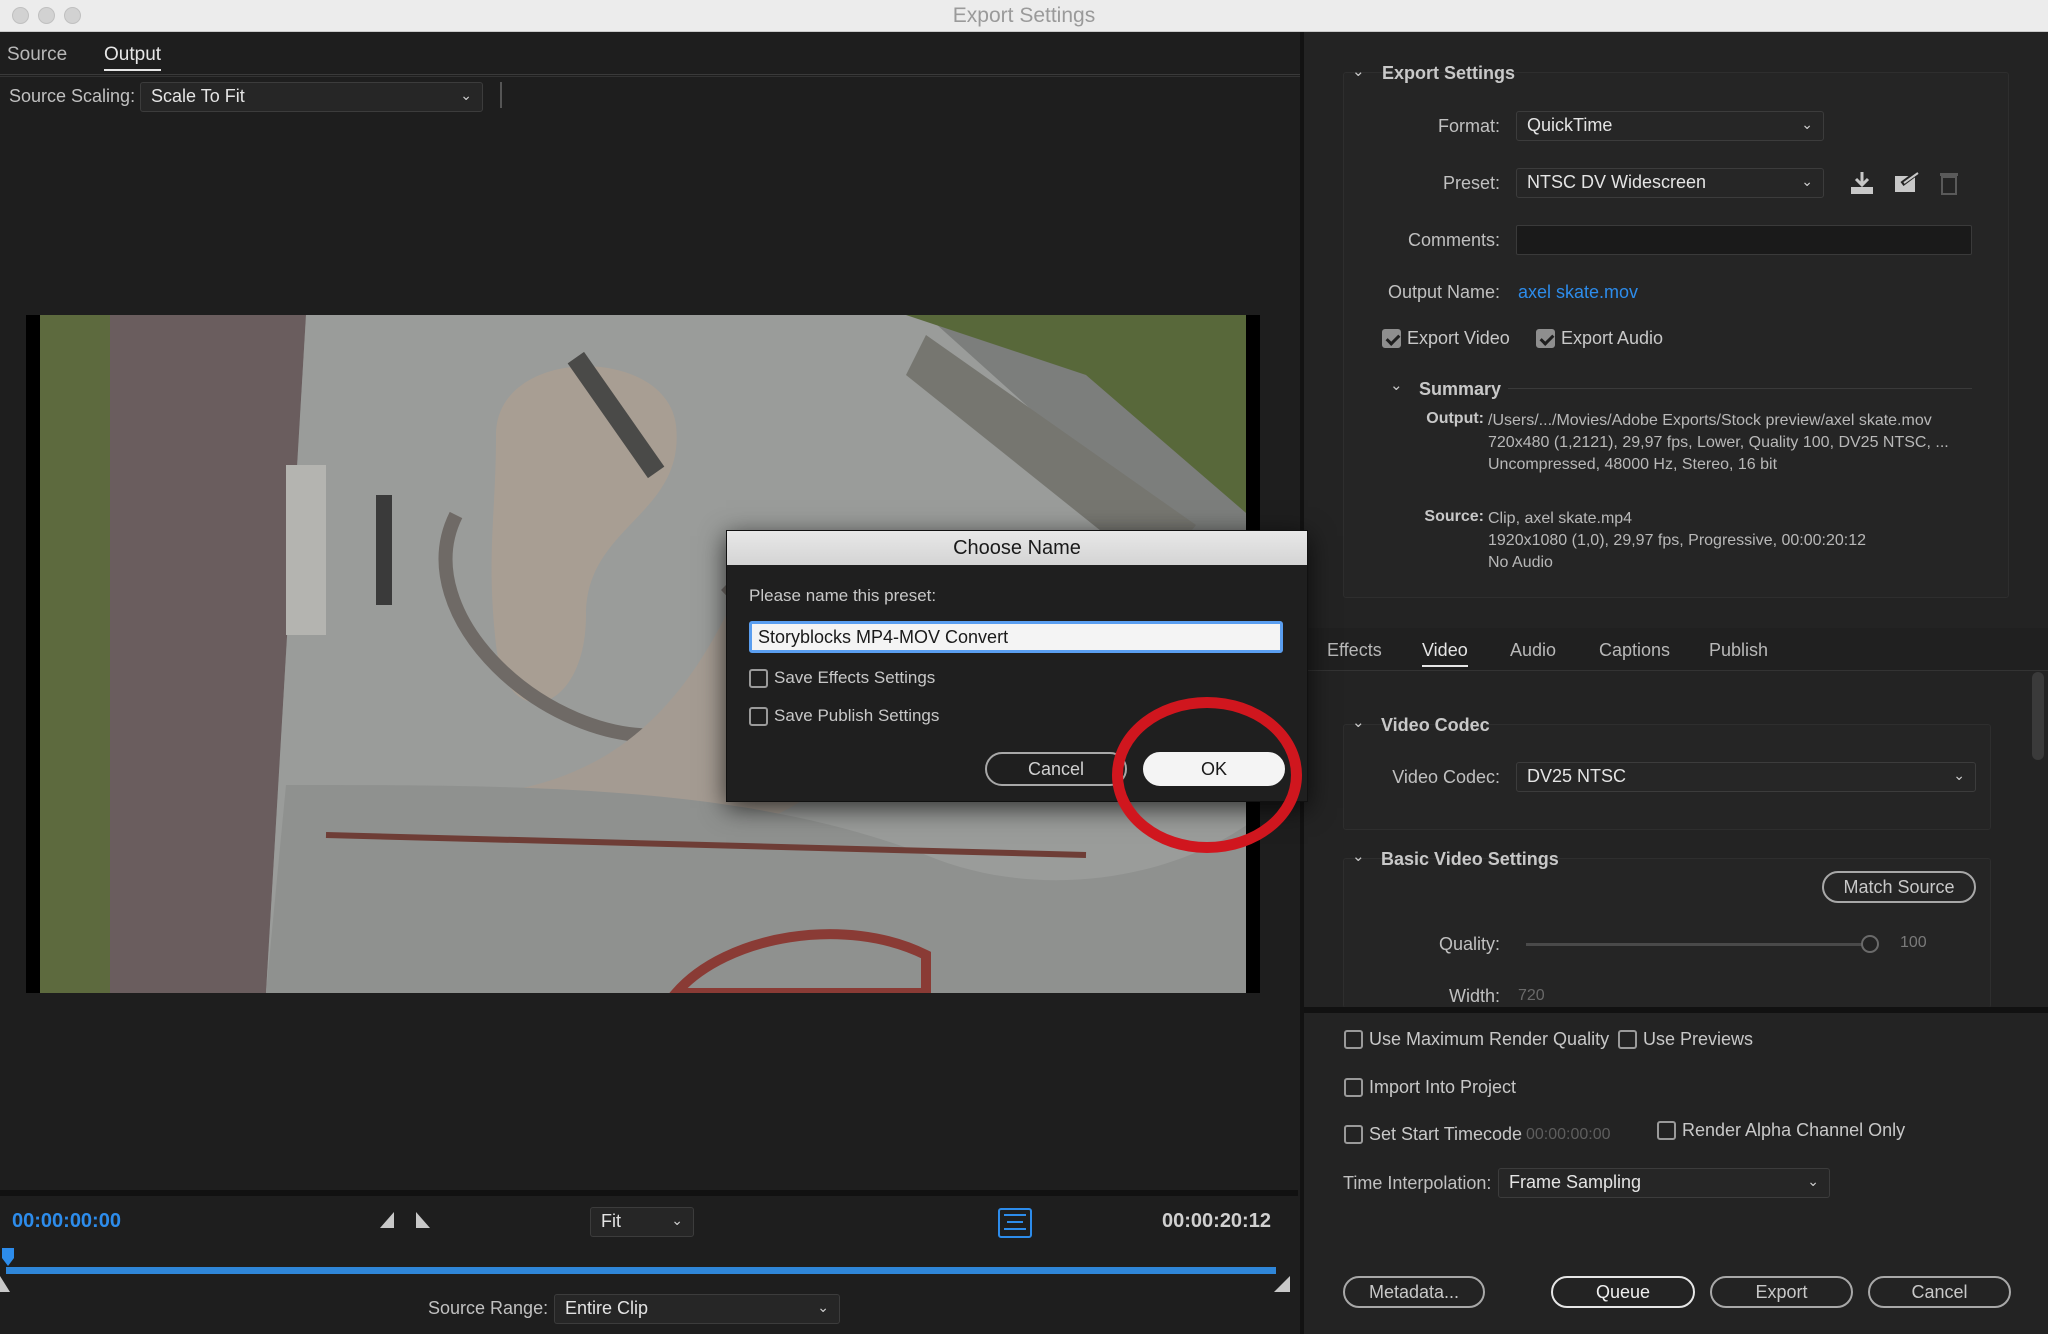  What do you see at coordinates (1533, 650) in the screenshot?
I see `tab-audio: Audio` at bounding box center [1533, 650].